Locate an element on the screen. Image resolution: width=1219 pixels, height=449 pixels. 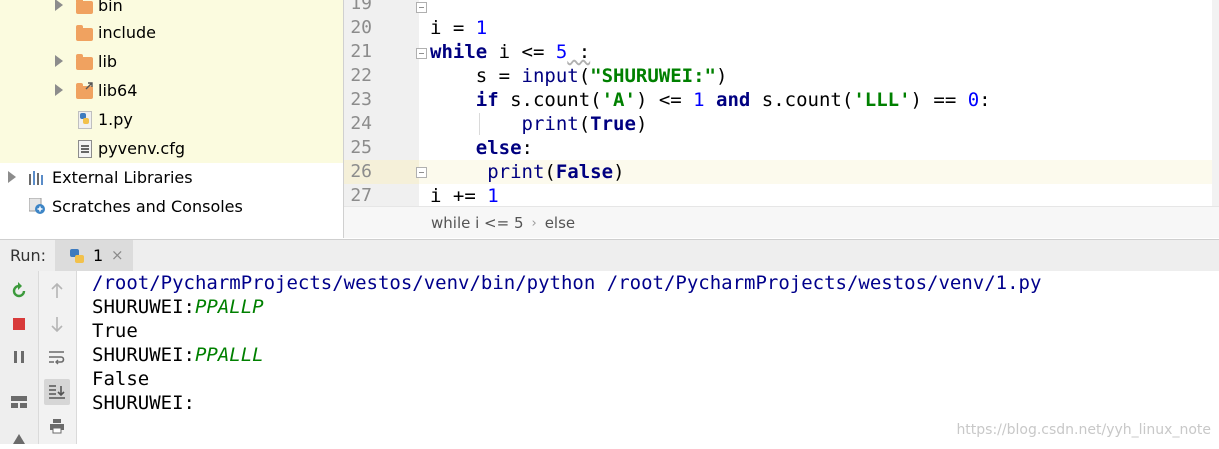
run-tab-1: 1 × is located at coordinates (94, 255).